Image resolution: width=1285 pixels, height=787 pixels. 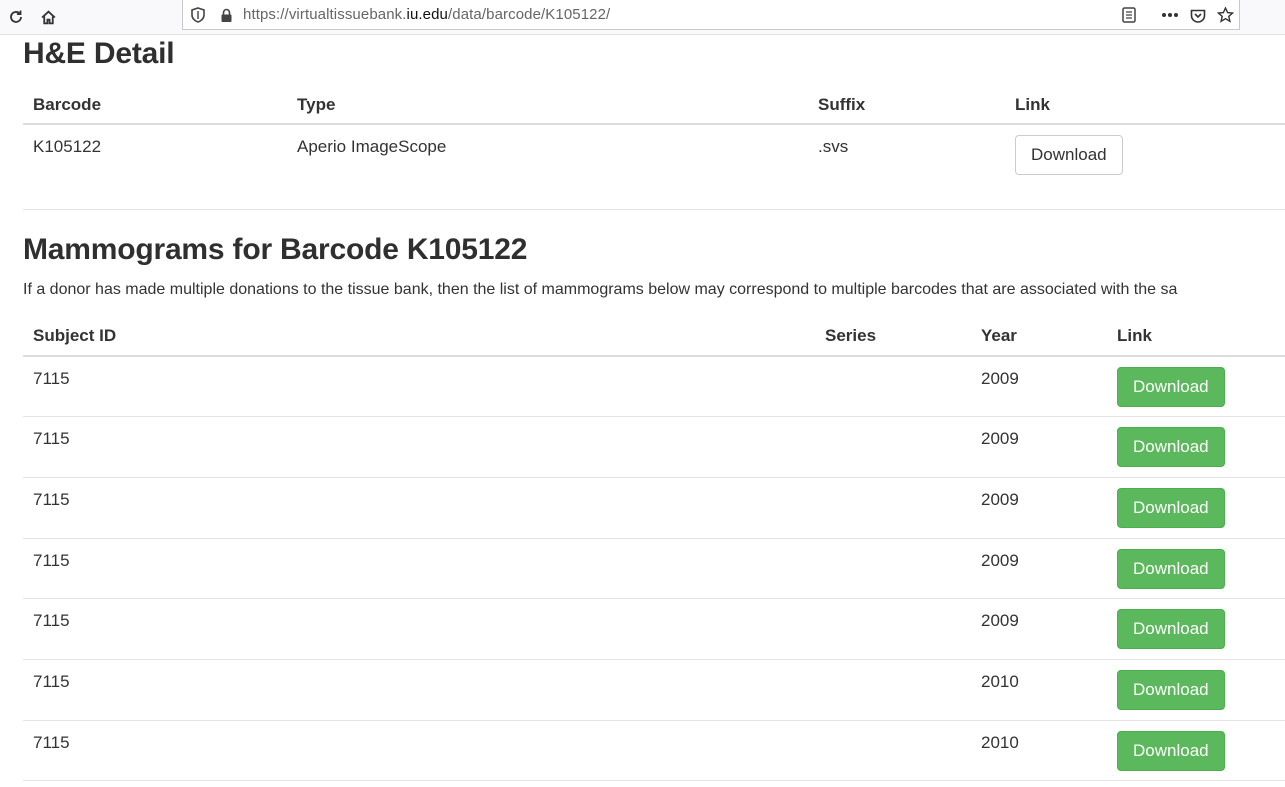 What do you see at coordinates (1129, 15) in the screenshot?
I see `reader-view-icon` at bounding box center [1129, 15].